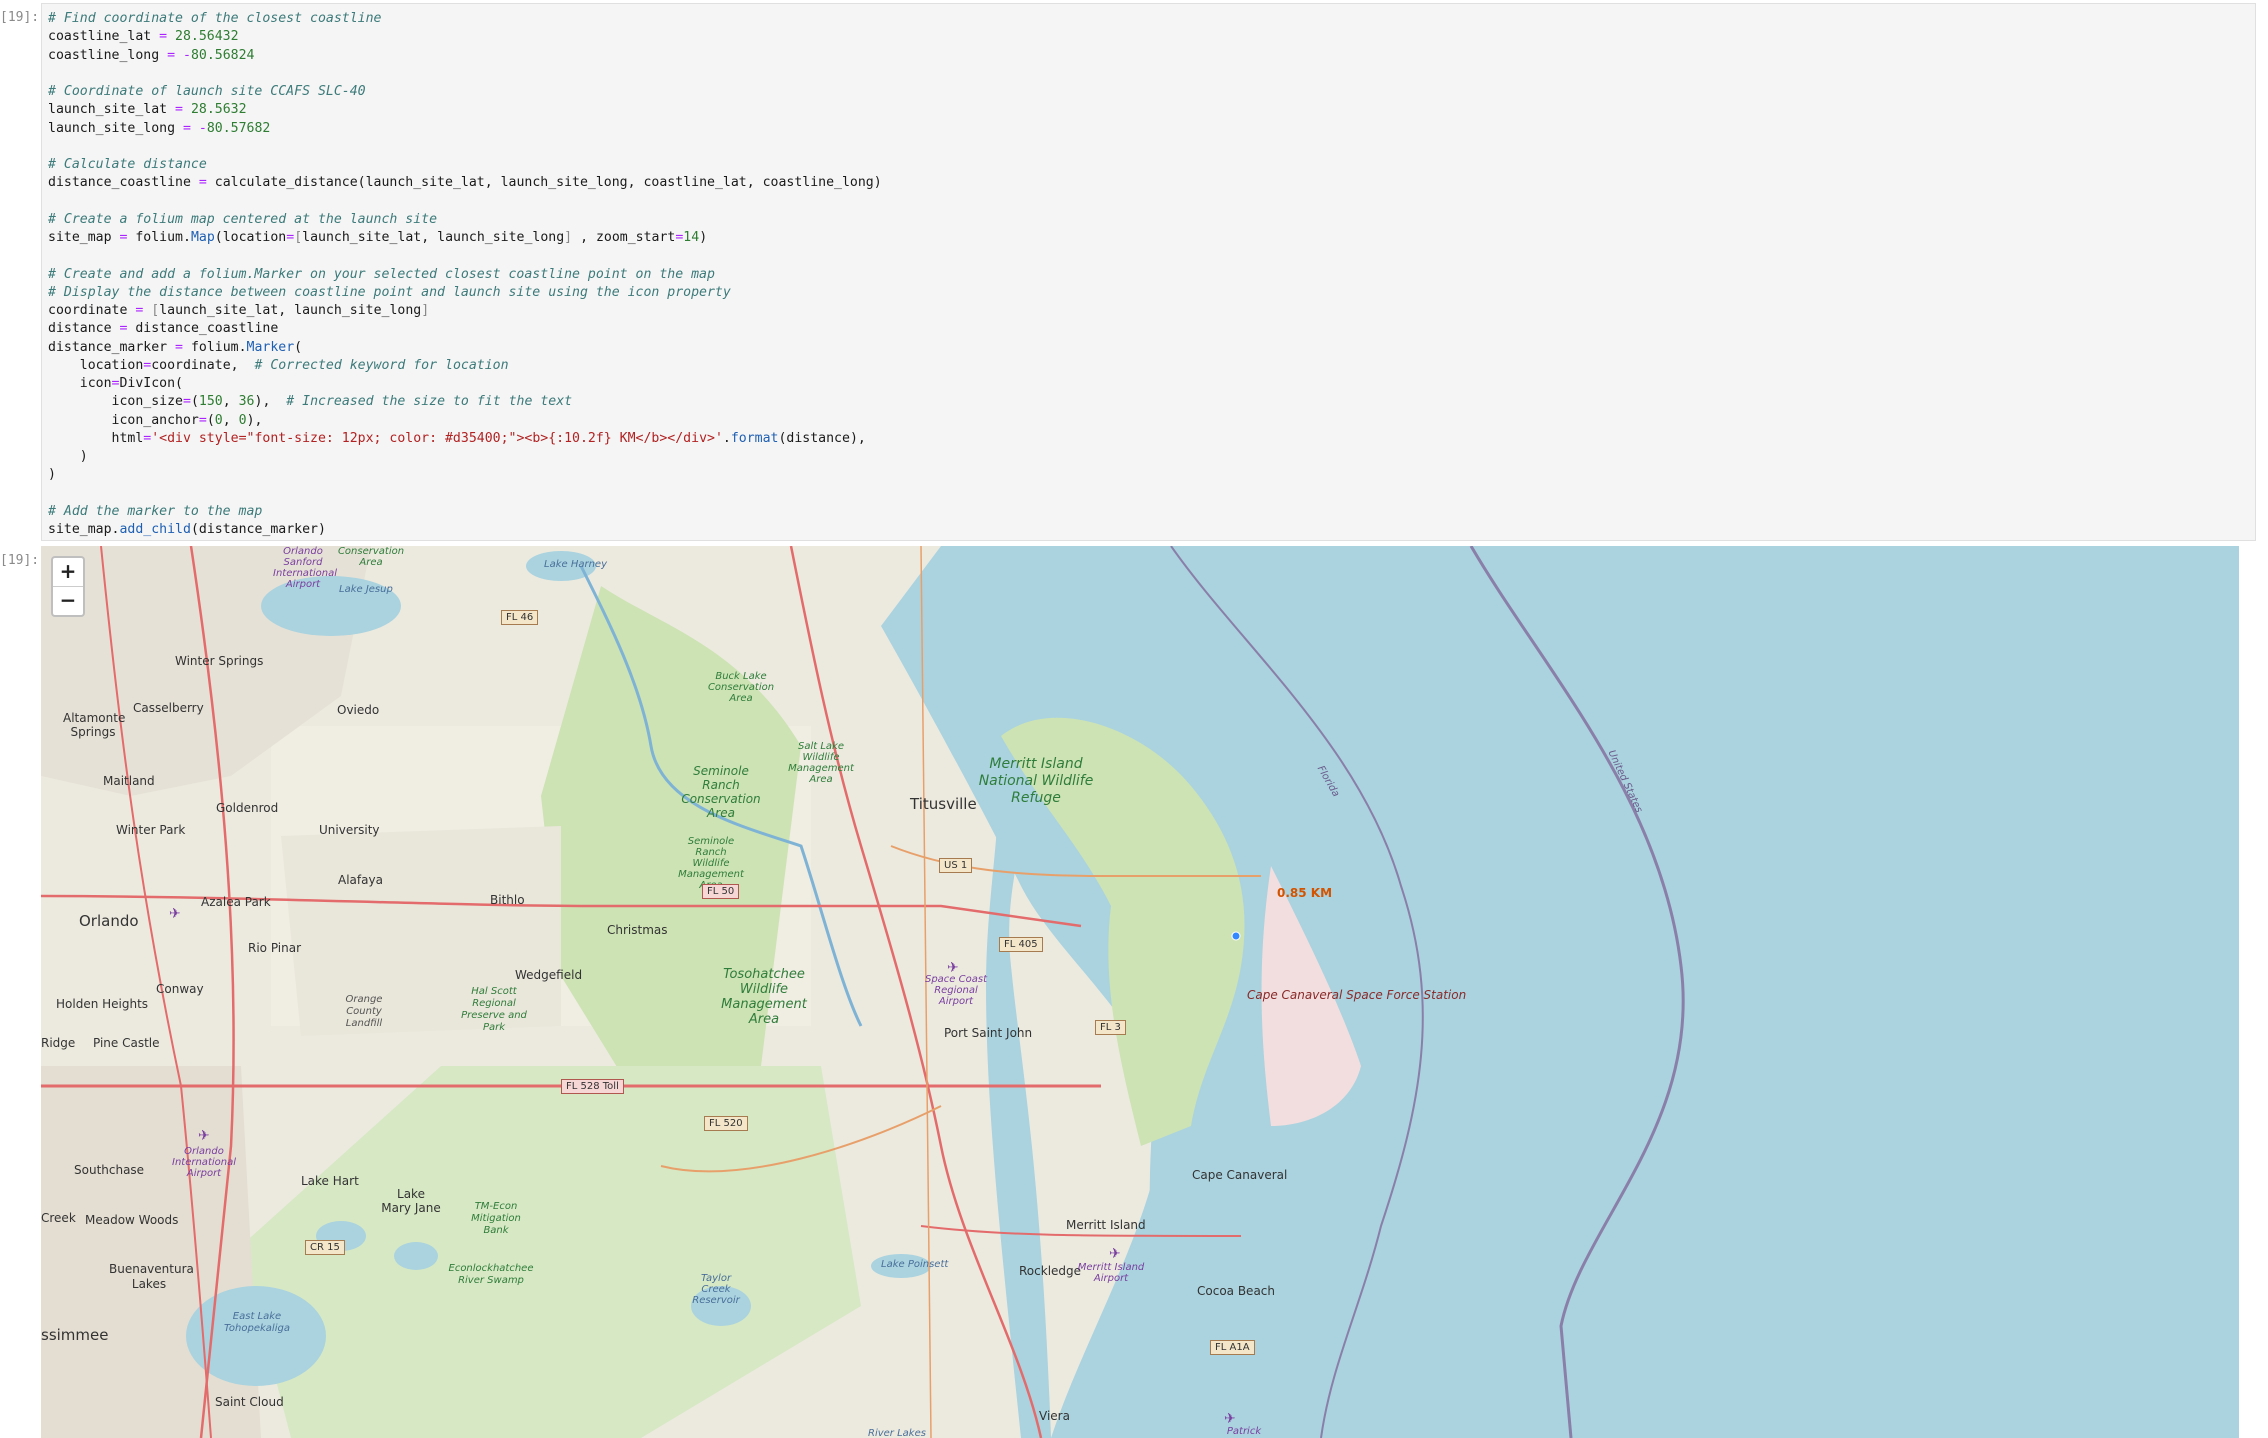 This screenshot has height=1438, width=2268. I want to click on water-label: Lake Jesup, so click(366, 589).